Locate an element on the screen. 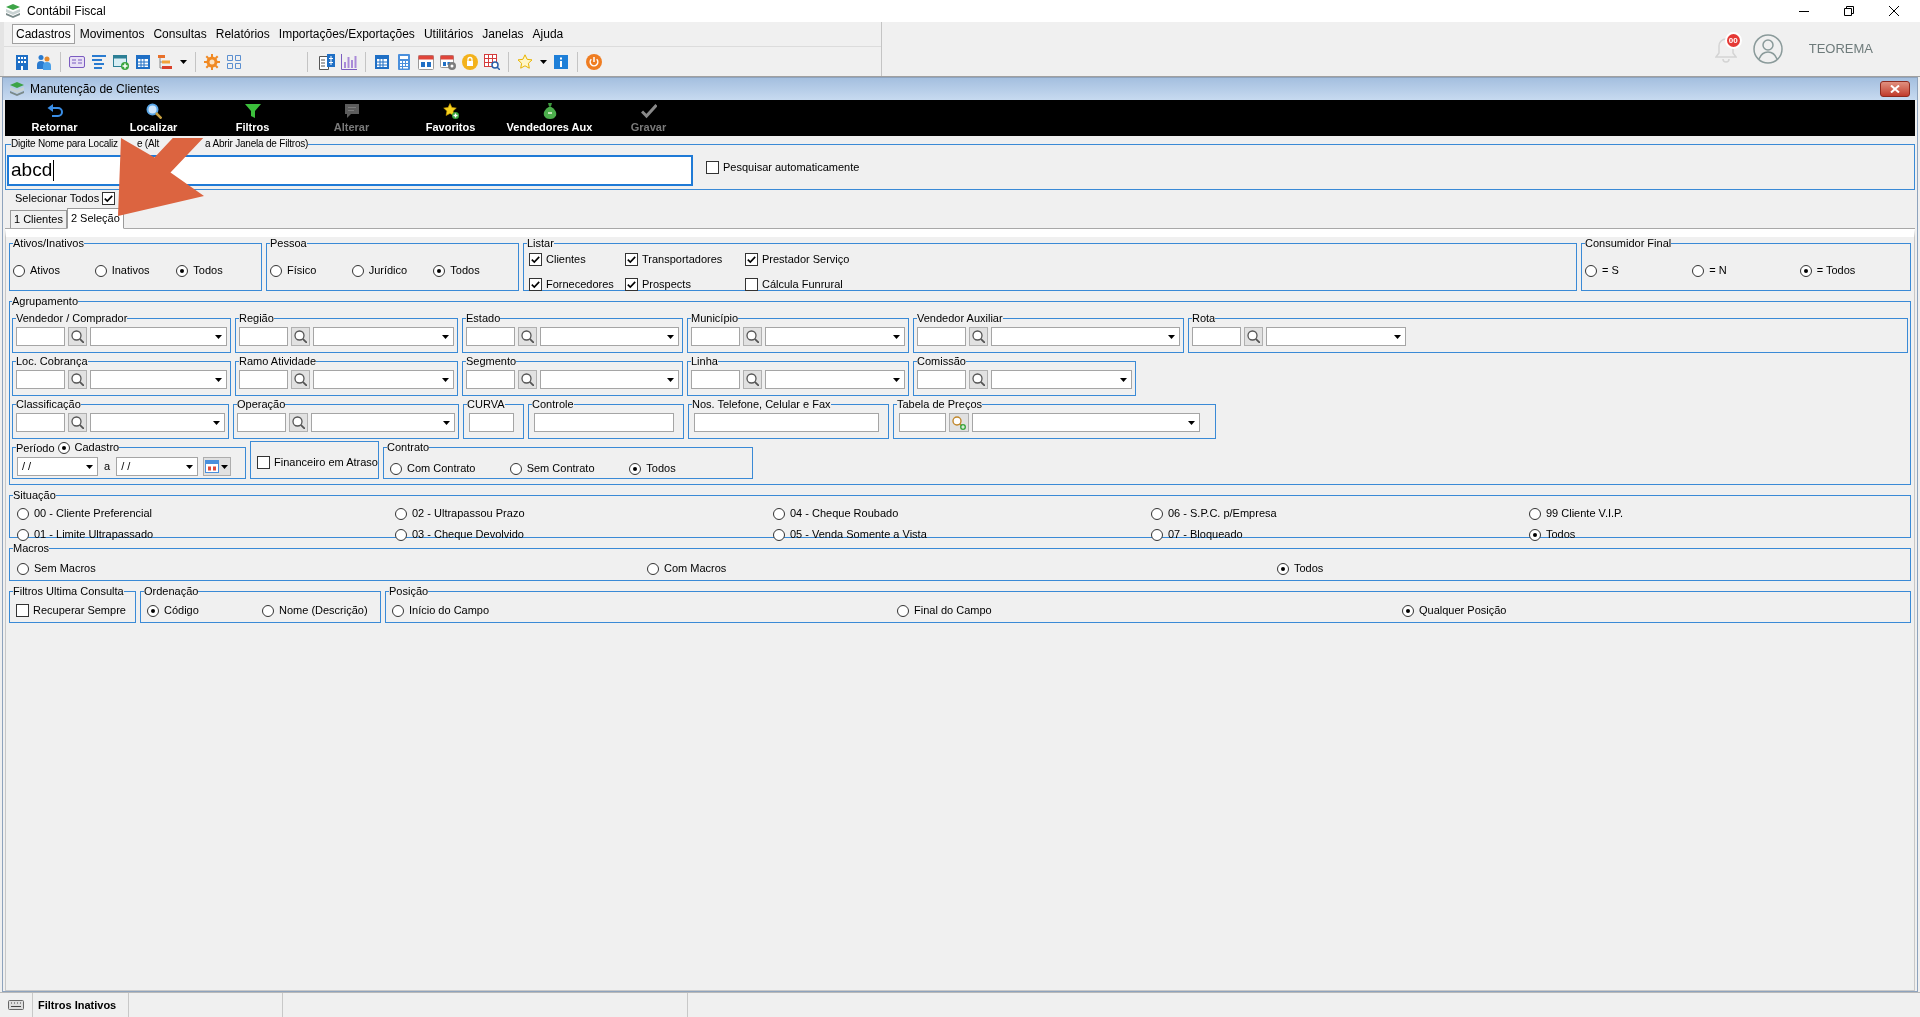 The width and height of the screenshot is (1920, 1017). checkbox: Prestador Serviço is located at coordinates (797, 259).